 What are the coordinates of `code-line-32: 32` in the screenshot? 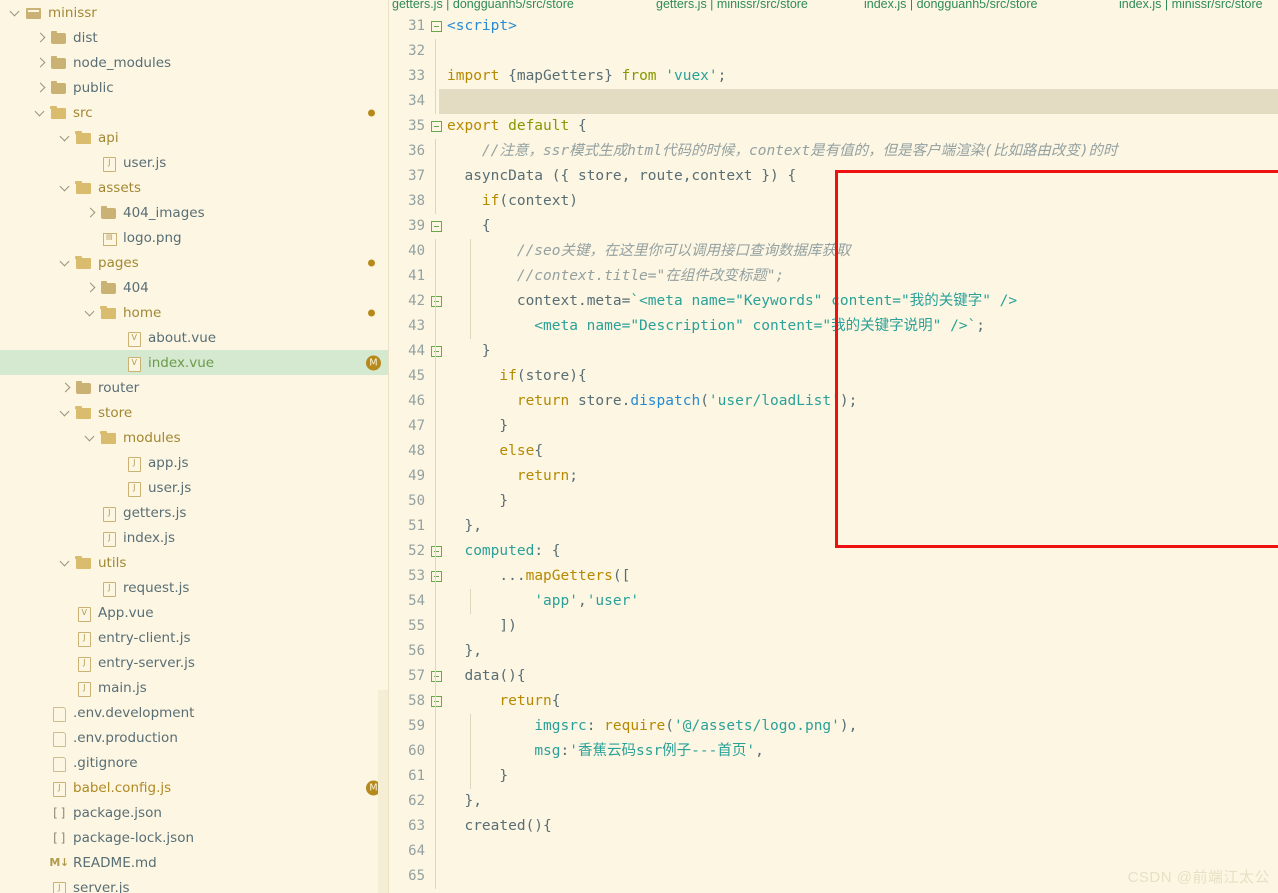 It's located at (833, 51).